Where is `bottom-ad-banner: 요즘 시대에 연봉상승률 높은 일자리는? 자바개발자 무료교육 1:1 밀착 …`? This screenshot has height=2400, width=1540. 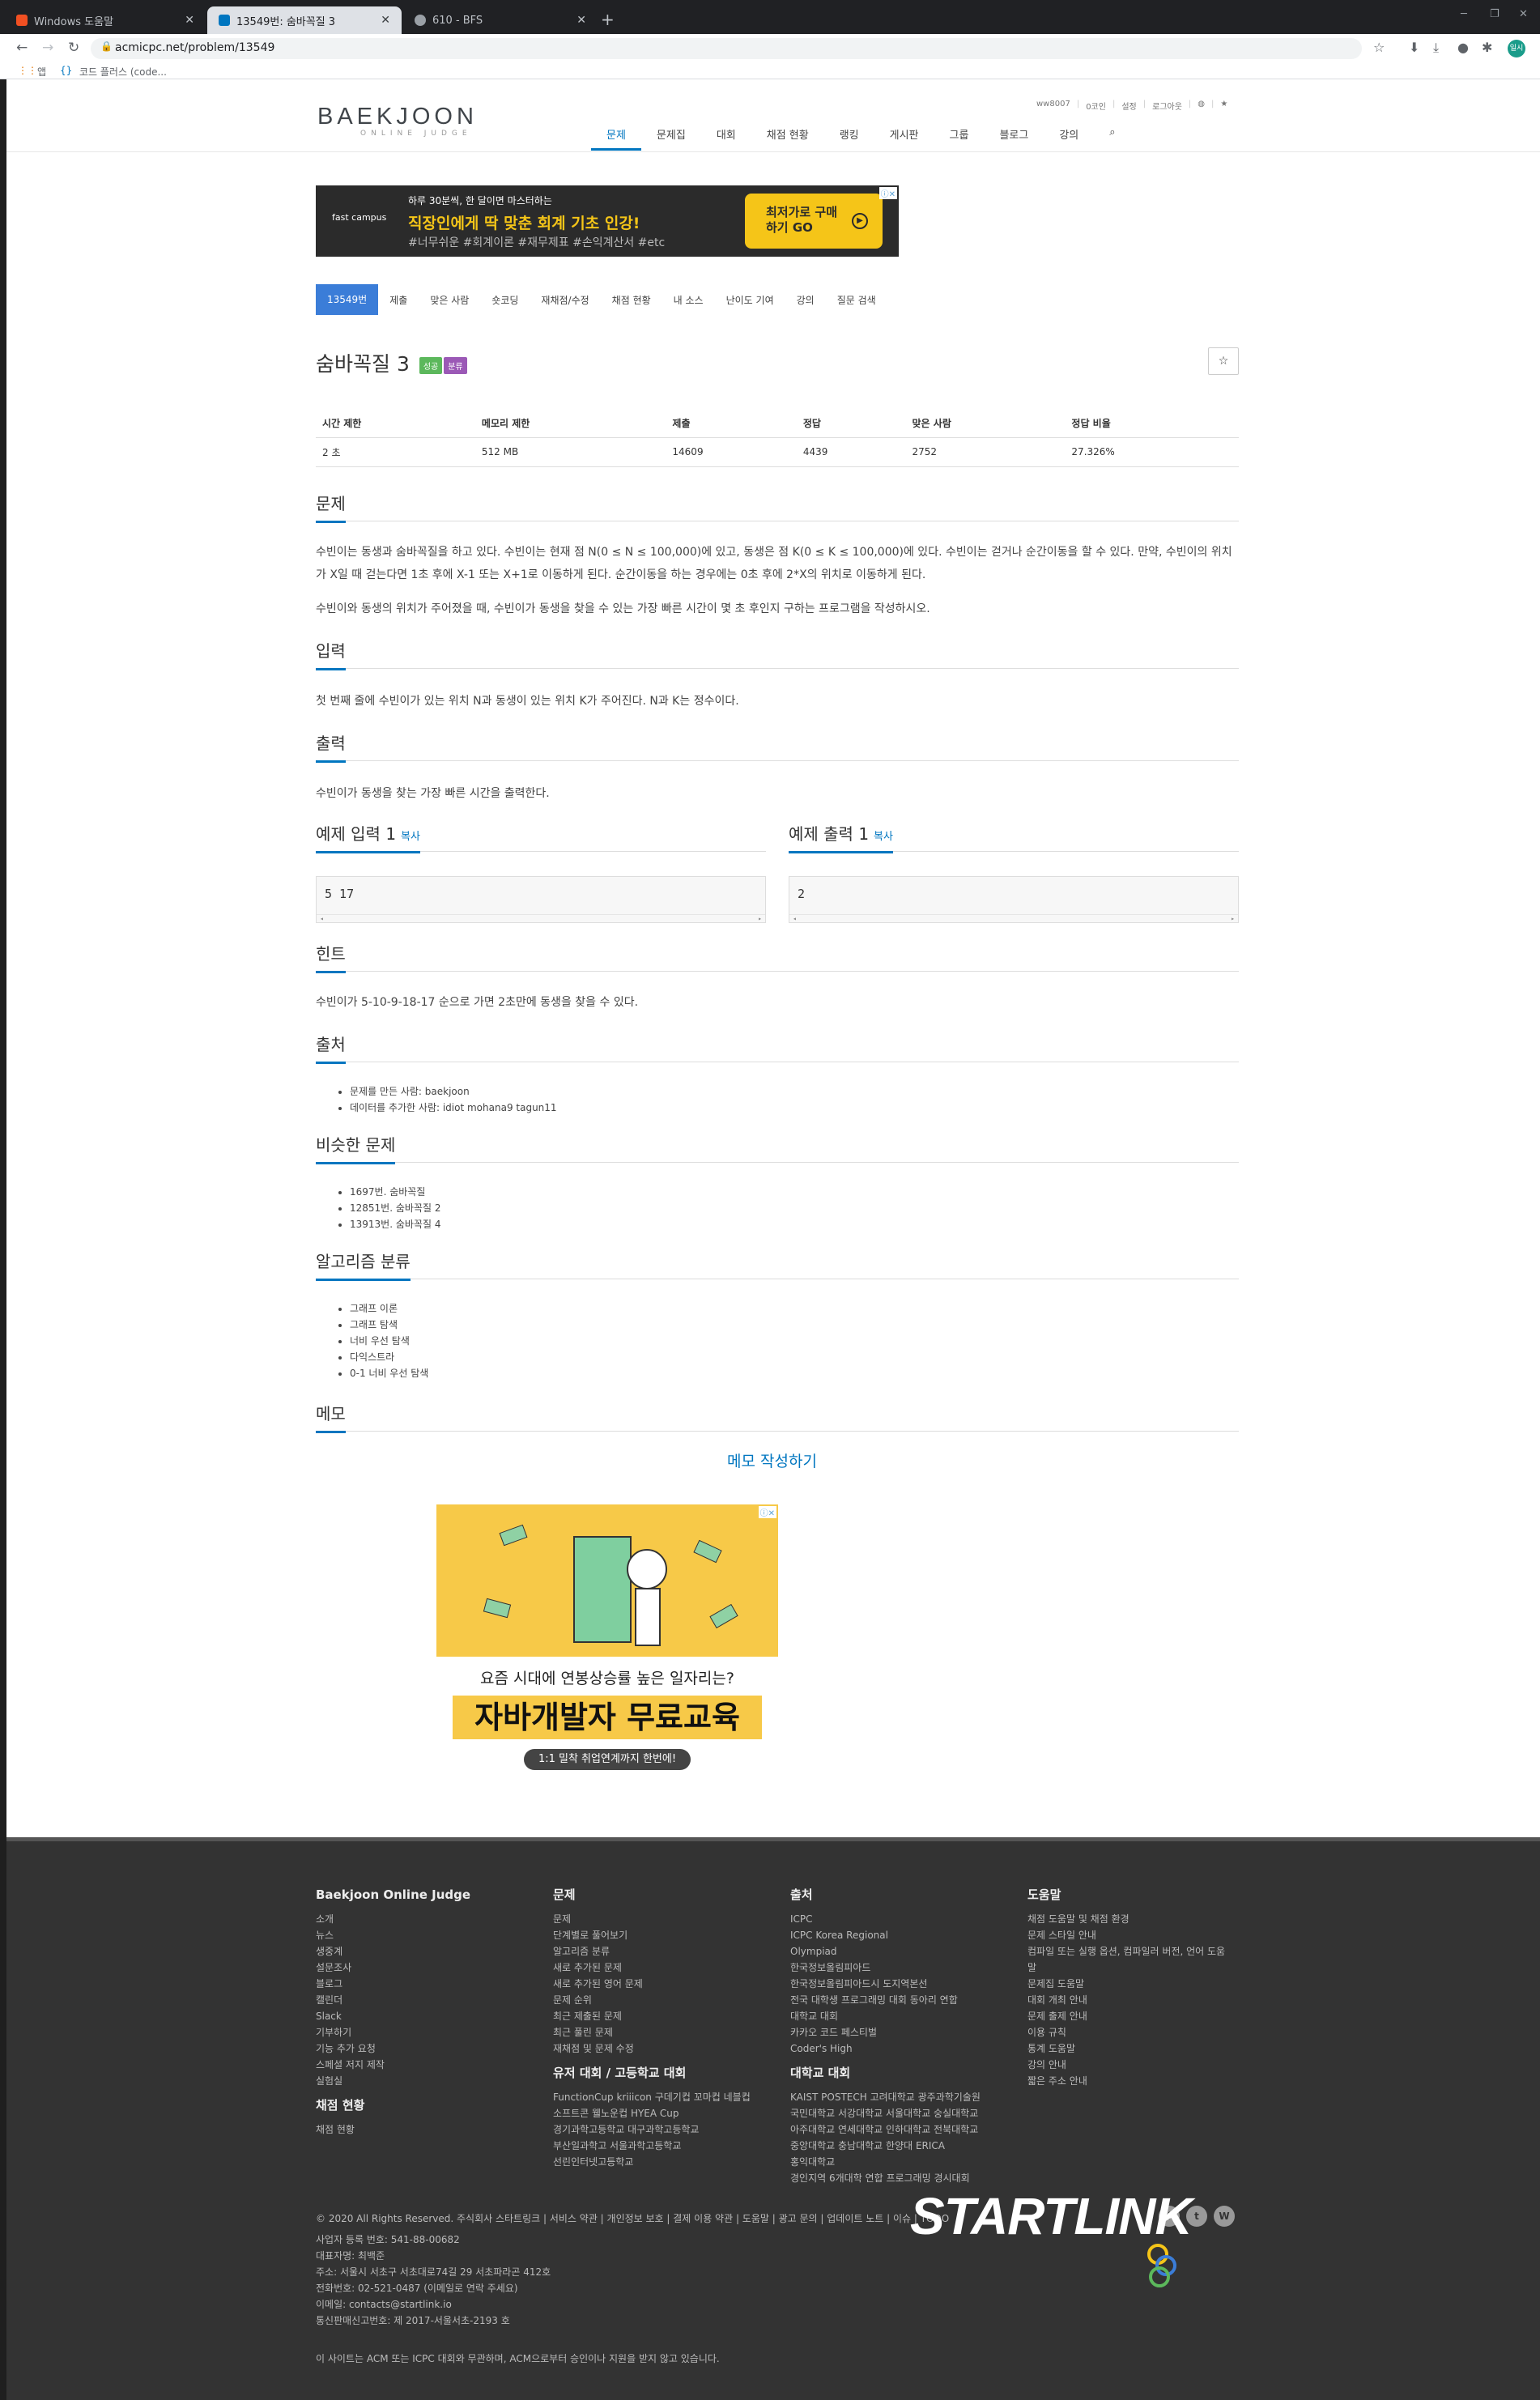
bottom-ad-banner: 요즘 시대에 연봉상승률 높은 일자리는? 자바개발자 무료교육 1:1 밀착 … is located at coordinates (607, 1646).